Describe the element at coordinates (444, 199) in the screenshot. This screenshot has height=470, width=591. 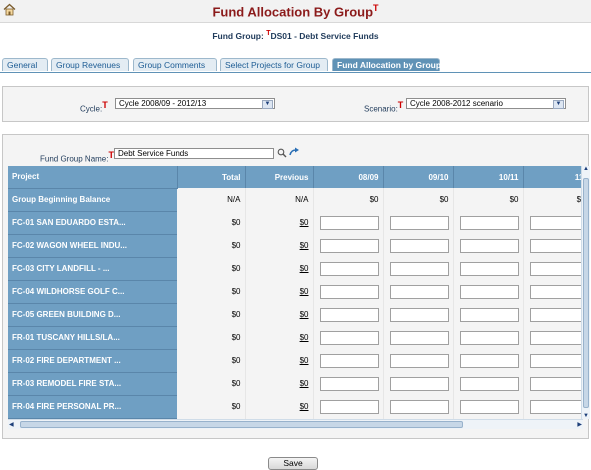
I see `year-cell-text: $0` at that location.